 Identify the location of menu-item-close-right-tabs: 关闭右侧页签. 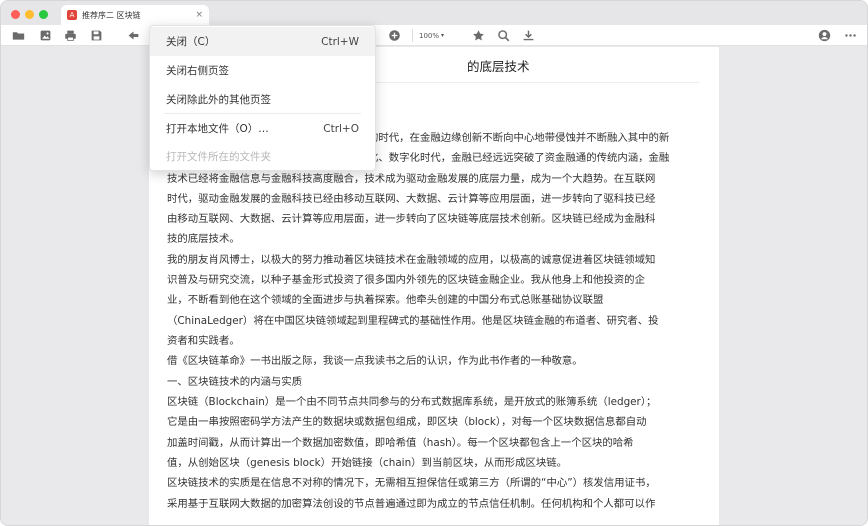
(262, 70).